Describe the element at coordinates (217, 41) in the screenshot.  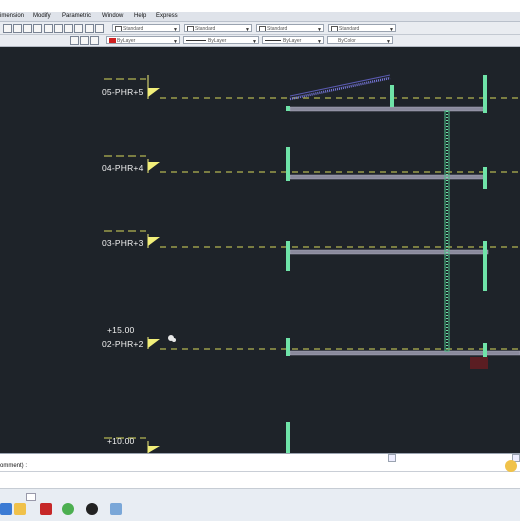
I see `linetype-value: ByLayer` at that location.